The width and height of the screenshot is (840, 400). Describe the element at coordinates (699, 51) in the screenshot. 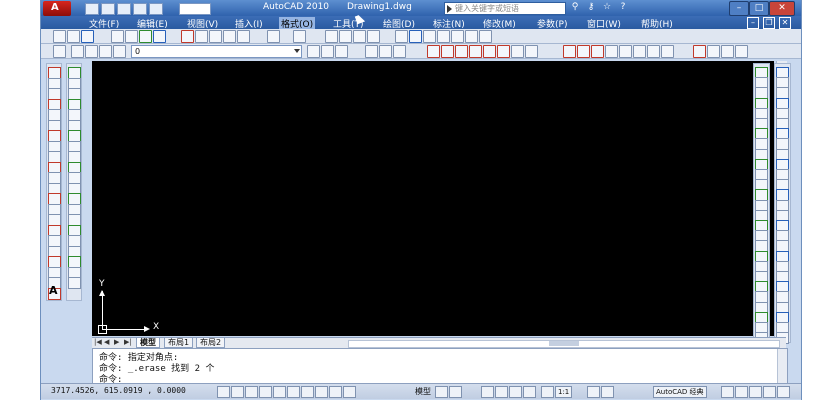

I see `dimension-edit-icon` at that location.